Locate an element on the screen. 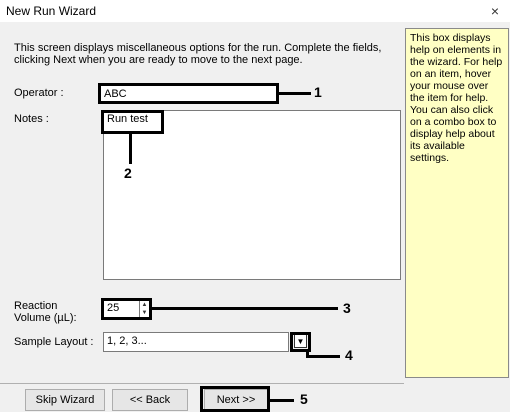 This screenshot has width=510, height=412. annotation-number-4: 4 is located at coordinates (349, 355).